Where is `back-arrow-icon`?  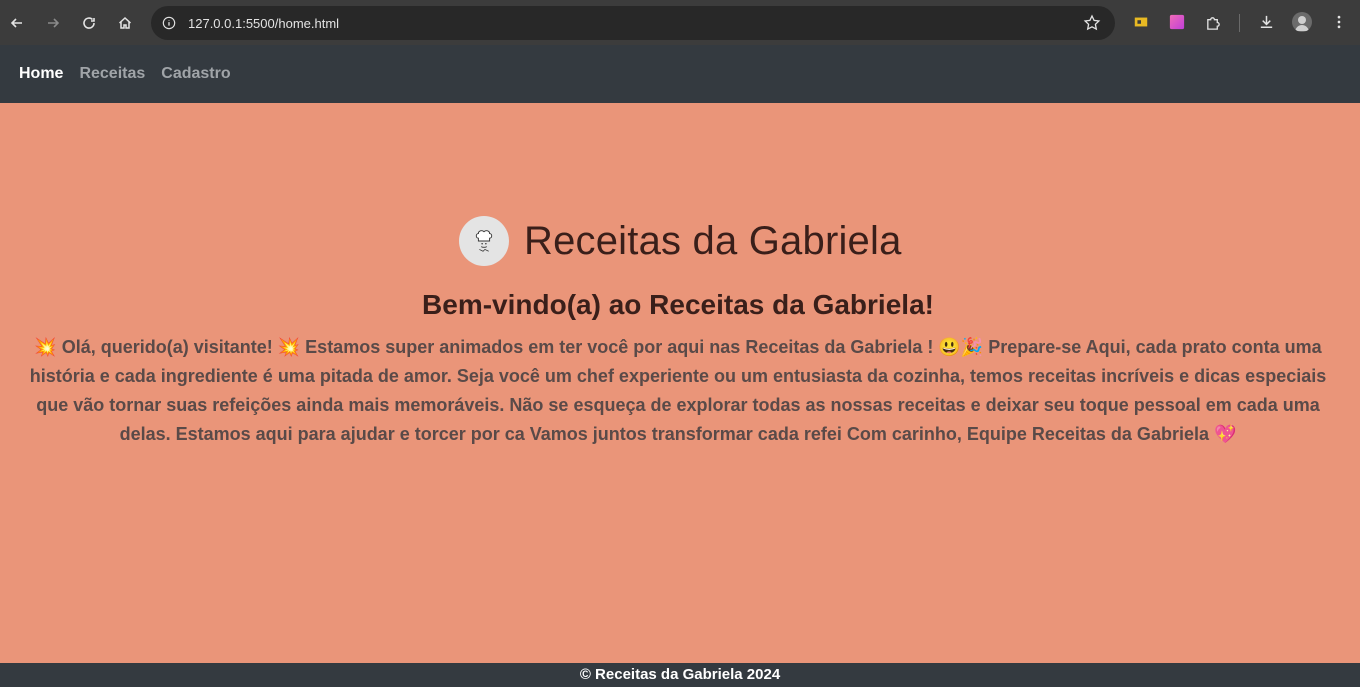
back-arrow-icon is located at coordinates (17, 23).